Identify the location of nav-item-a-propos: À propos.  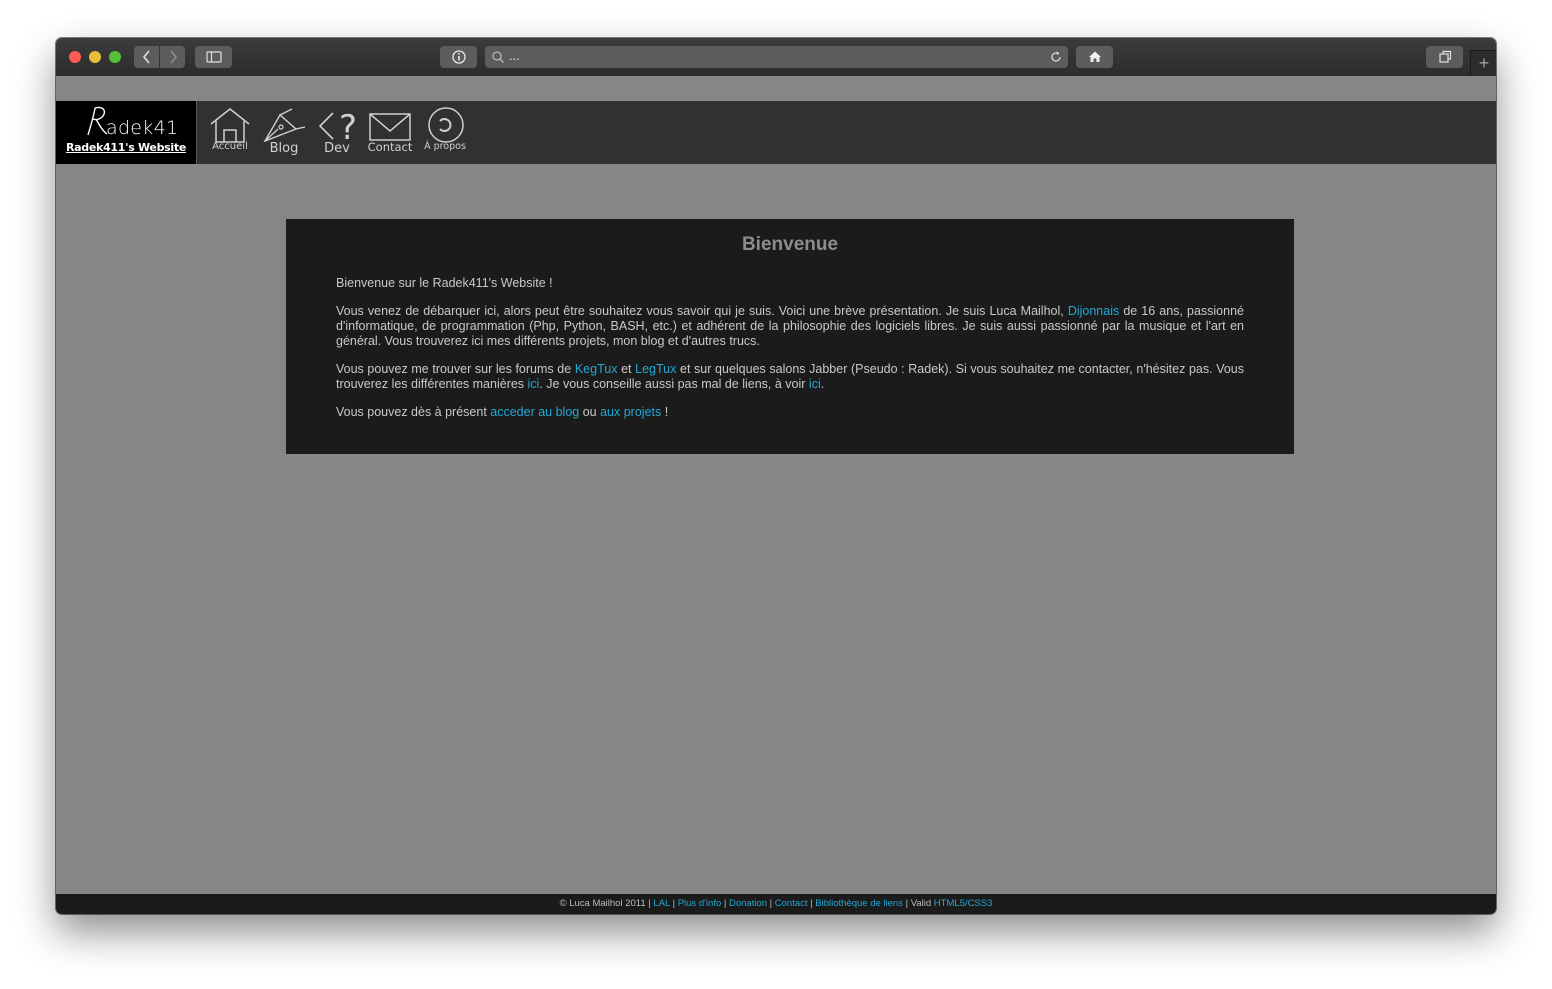
(445, 129).